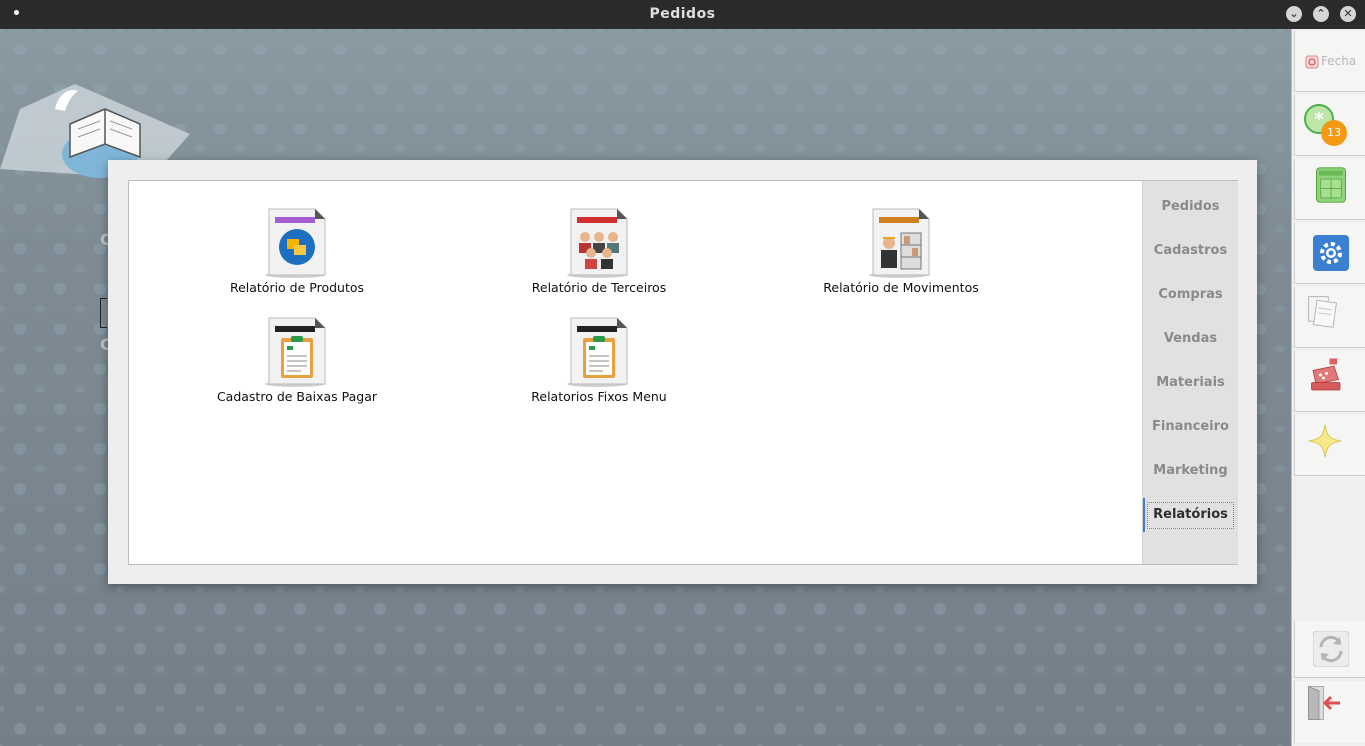  I want to click on window-title: Pedidos, so click(682, 14).